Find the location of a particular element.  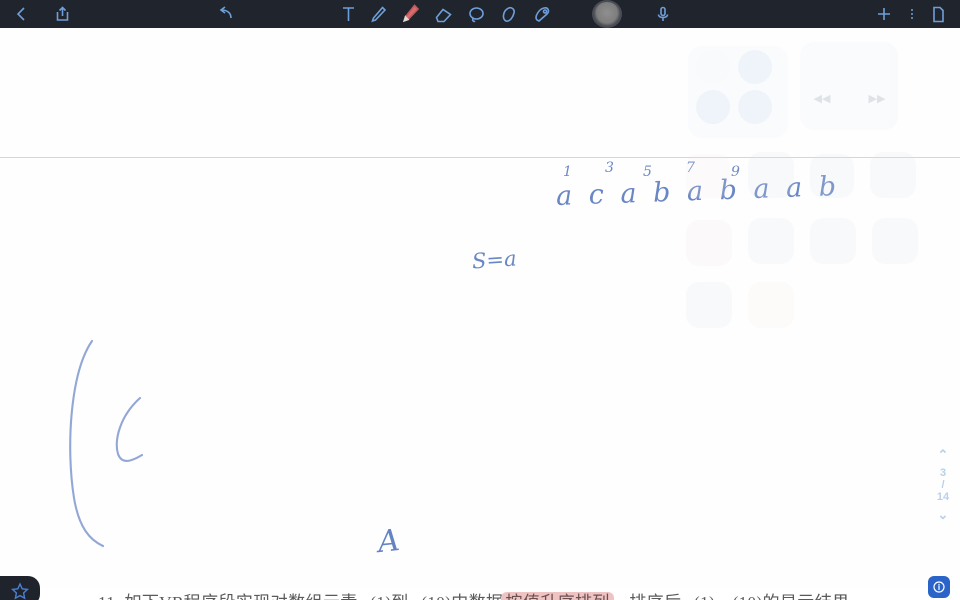

shape-tool-icon is located at coordinates (542, 14).